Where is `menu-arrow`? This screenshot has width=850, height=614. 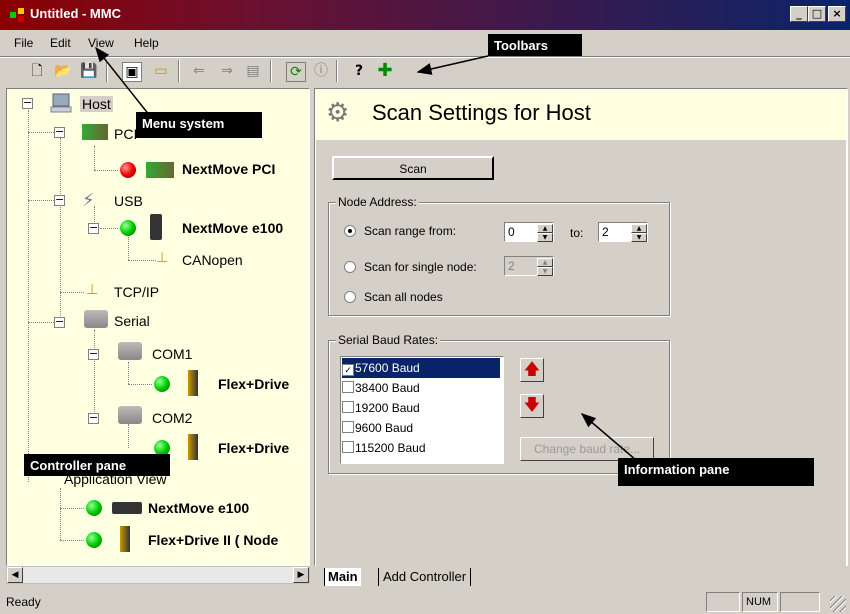 menu-arrow is located at coordinates (123, 81).